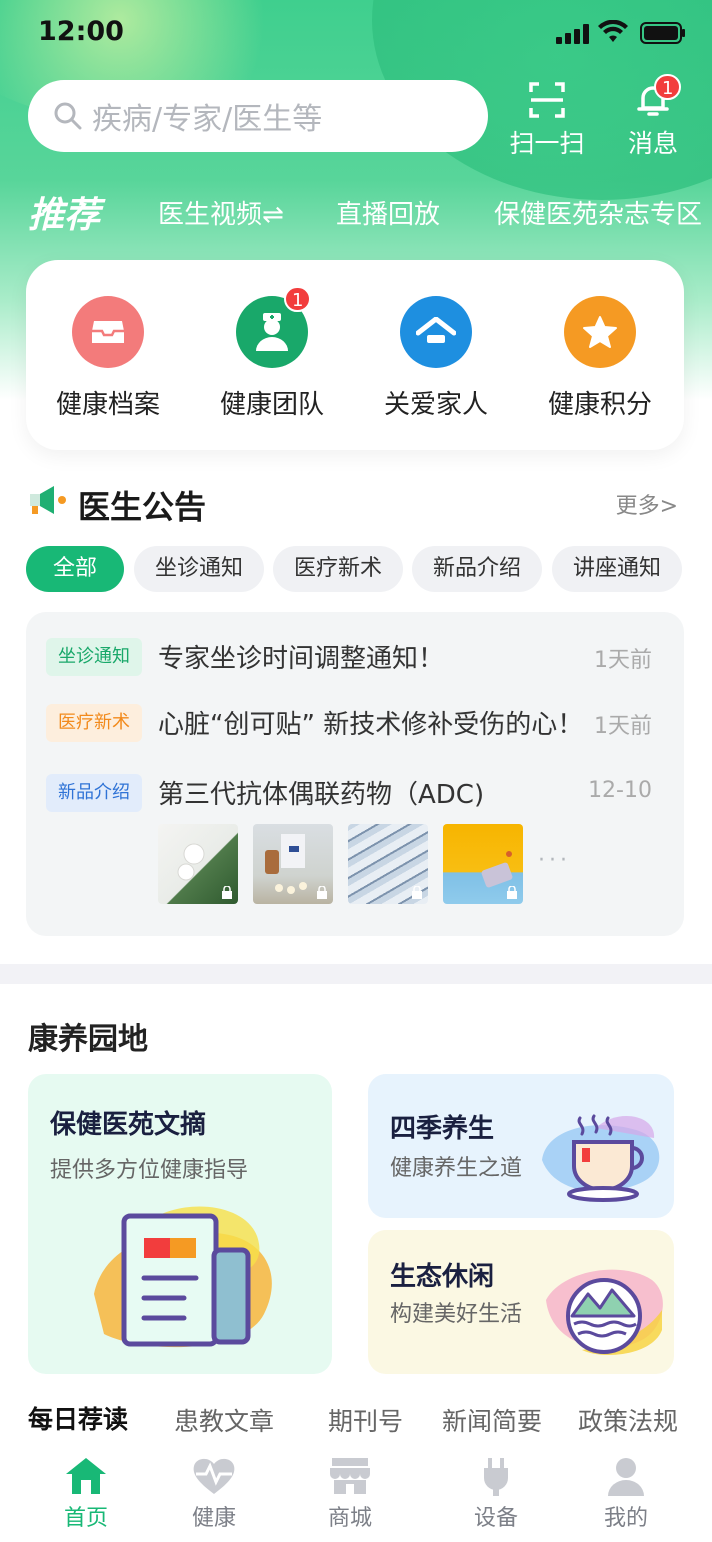  Describe the element at coordinates (108, 332) in the screenshot. I see `archive-box-icon` at that location.